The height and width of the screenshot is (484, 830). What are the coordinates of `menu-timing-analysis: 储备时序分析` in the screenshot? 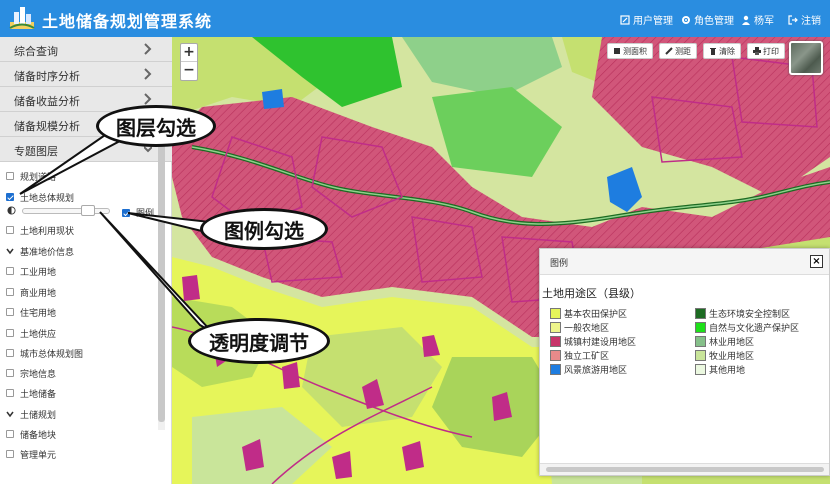 It's located at (86, 74).